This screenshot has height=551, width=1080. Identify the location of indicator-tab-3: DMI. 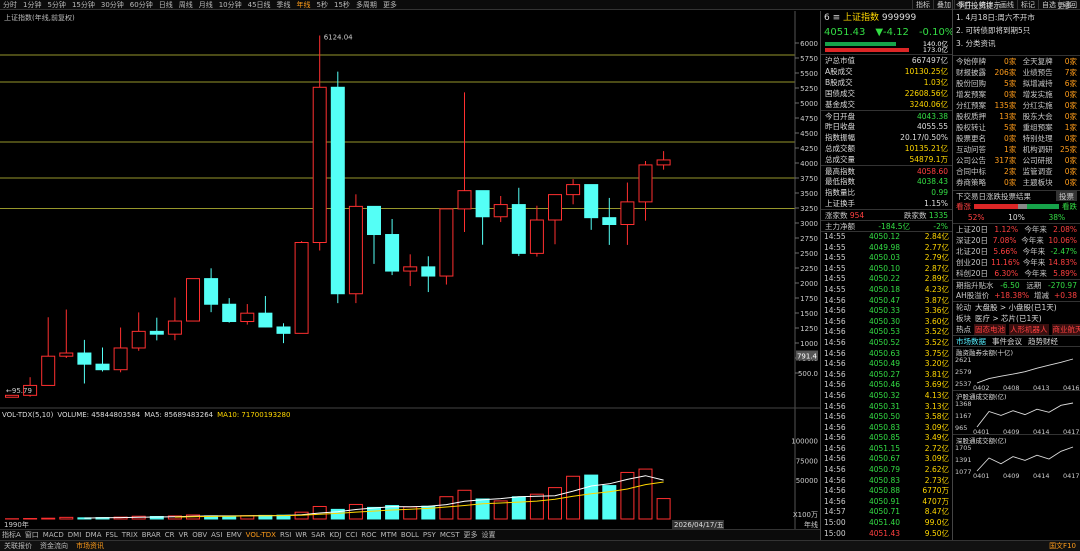
(75, 535).